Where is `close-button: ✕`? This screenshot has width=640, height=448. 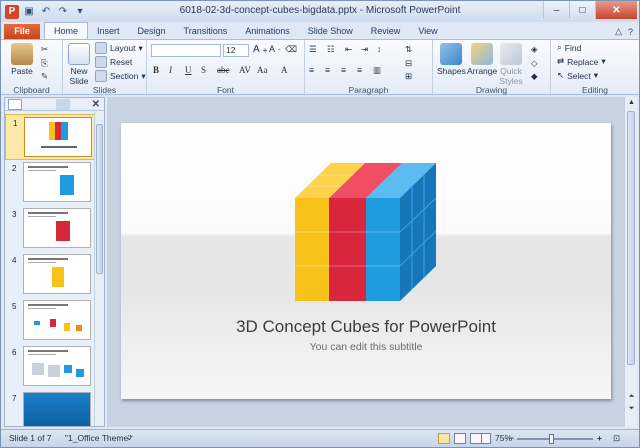 close-button: ✕ is located at coordinates (616, 10).